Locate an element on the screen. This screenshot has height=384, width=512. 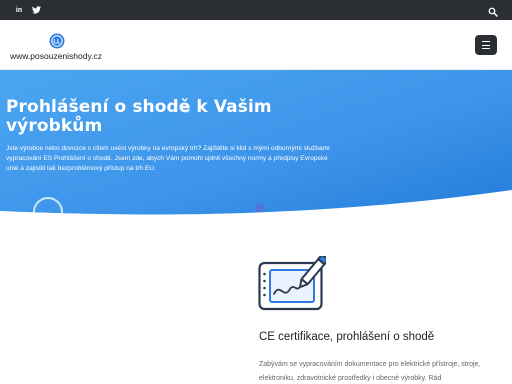
svg-text: LL is located at coordinates (57, 42).